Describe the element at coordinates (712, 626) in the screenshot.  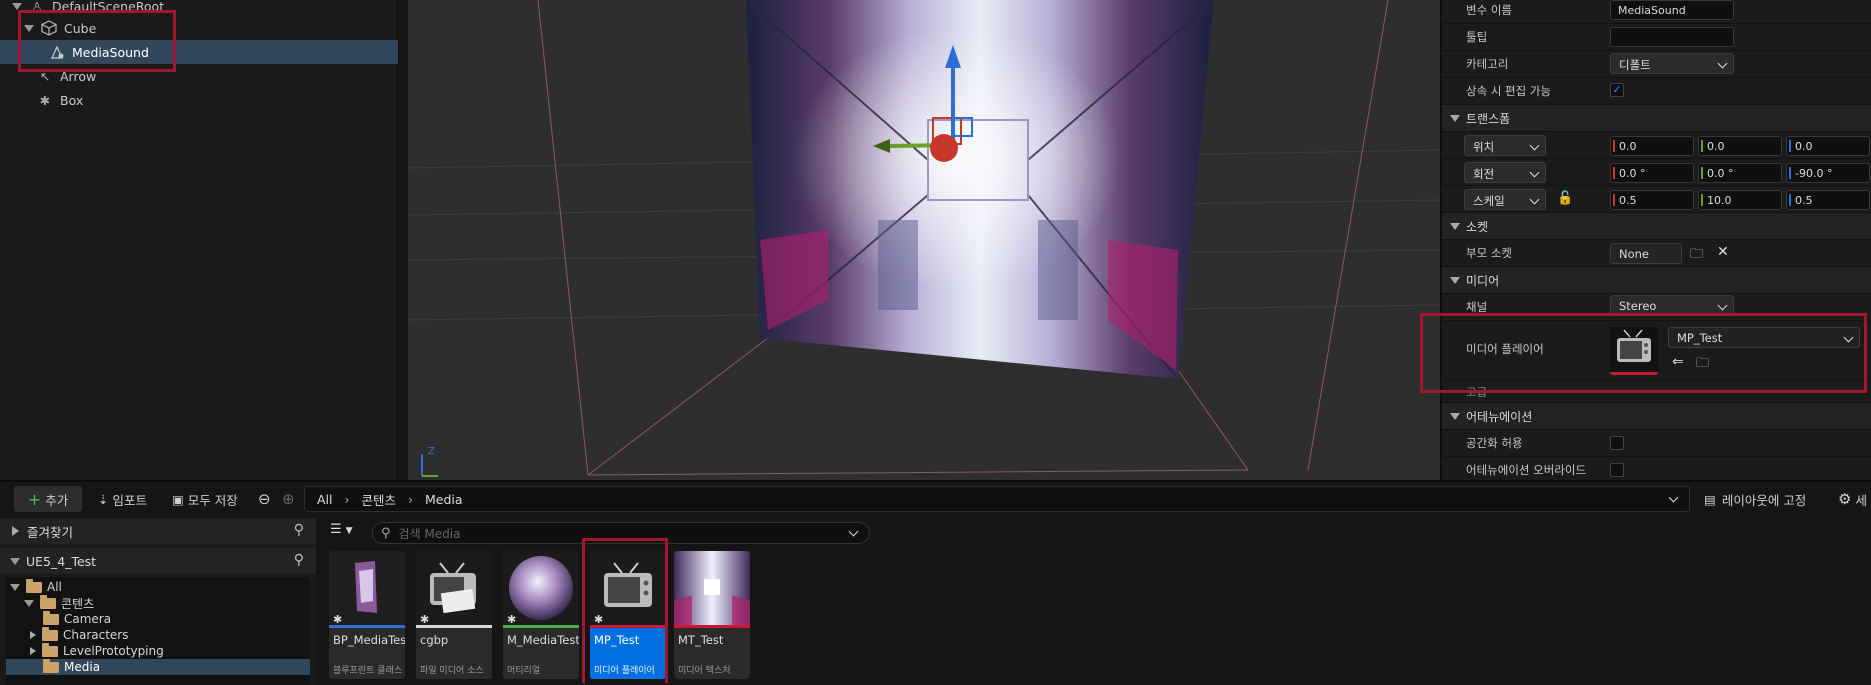
I see `asset-type-bar` at that location.